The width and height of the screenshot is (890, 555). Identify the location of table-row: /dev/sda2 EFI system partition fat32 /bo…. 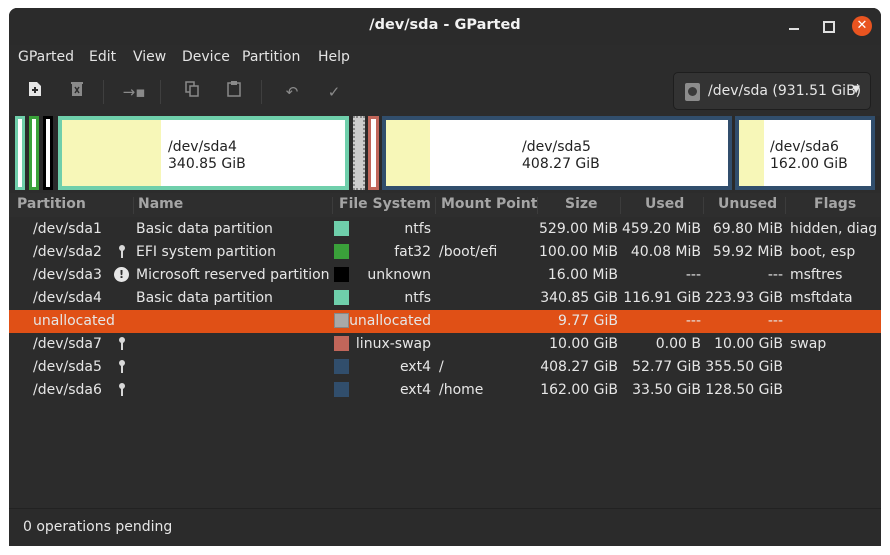
(445, 252).